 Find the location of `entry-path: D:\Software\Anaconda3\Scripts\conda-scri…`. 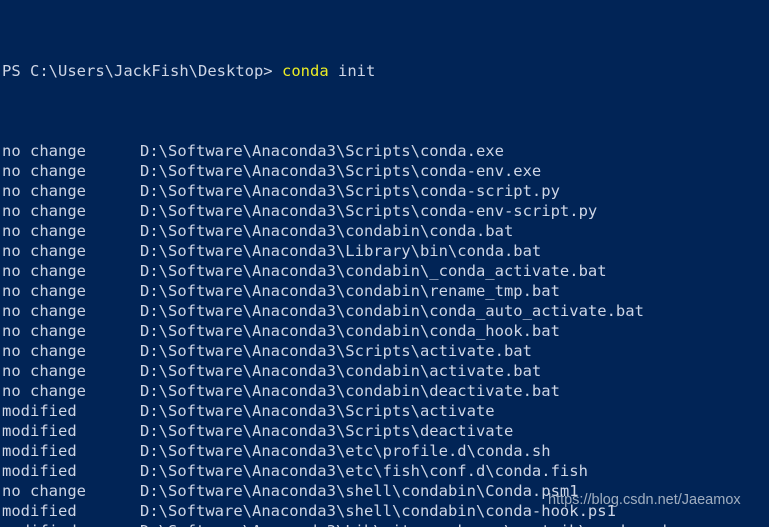

entry-path: D:\Software\Anaconda3\Scripts\conda-scri… is located at coordinates (350, 191).